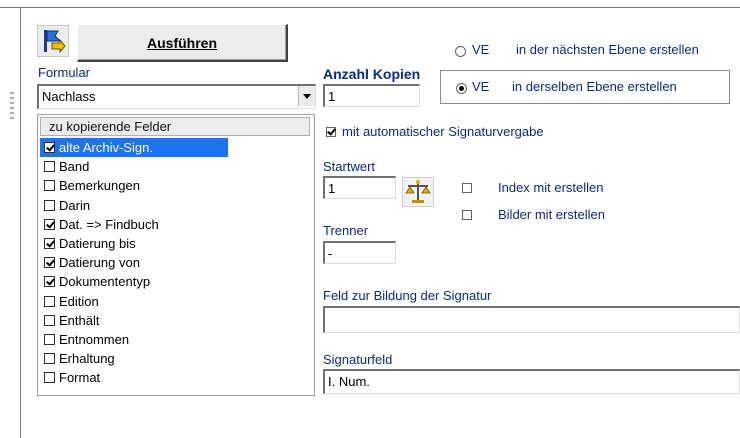 This screenshot has height=438, width=740. What do you see at coordinates (372, 74) in the screenshot?
I see `copies-label: Anzahl Kopien` at bounding box center [372, 74].